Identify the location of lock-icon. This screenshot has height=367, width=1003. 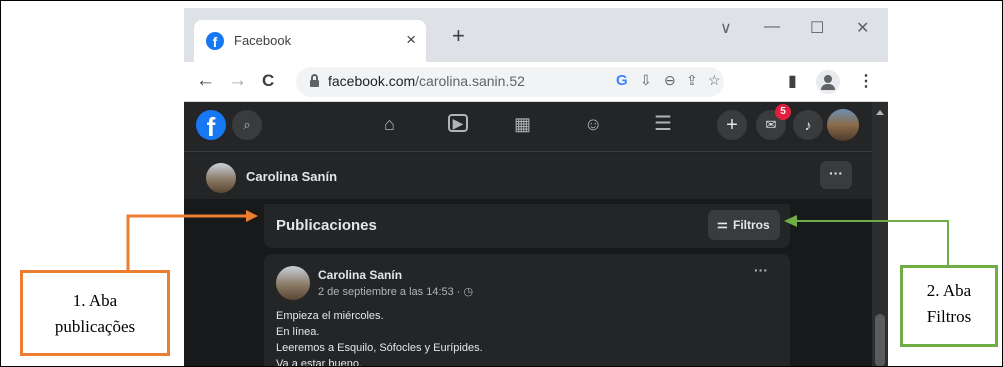
(314, 80).